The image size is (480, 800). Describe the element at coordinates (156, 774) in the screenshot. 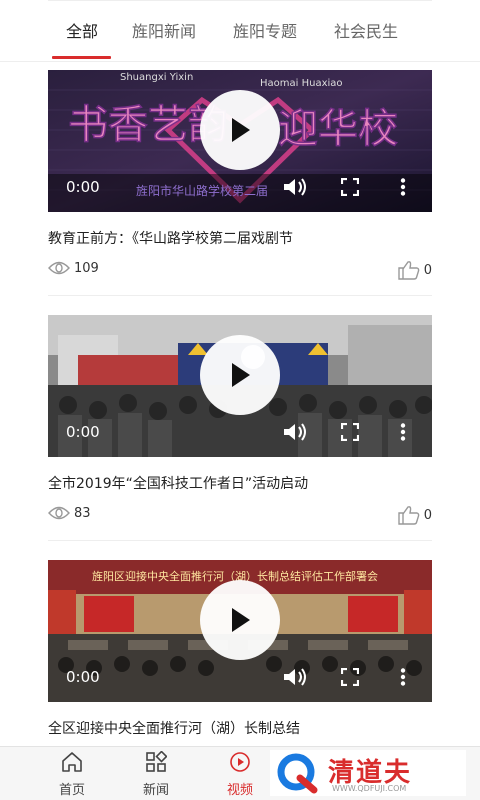

I see `nav-item-news: 新闻` at that location.